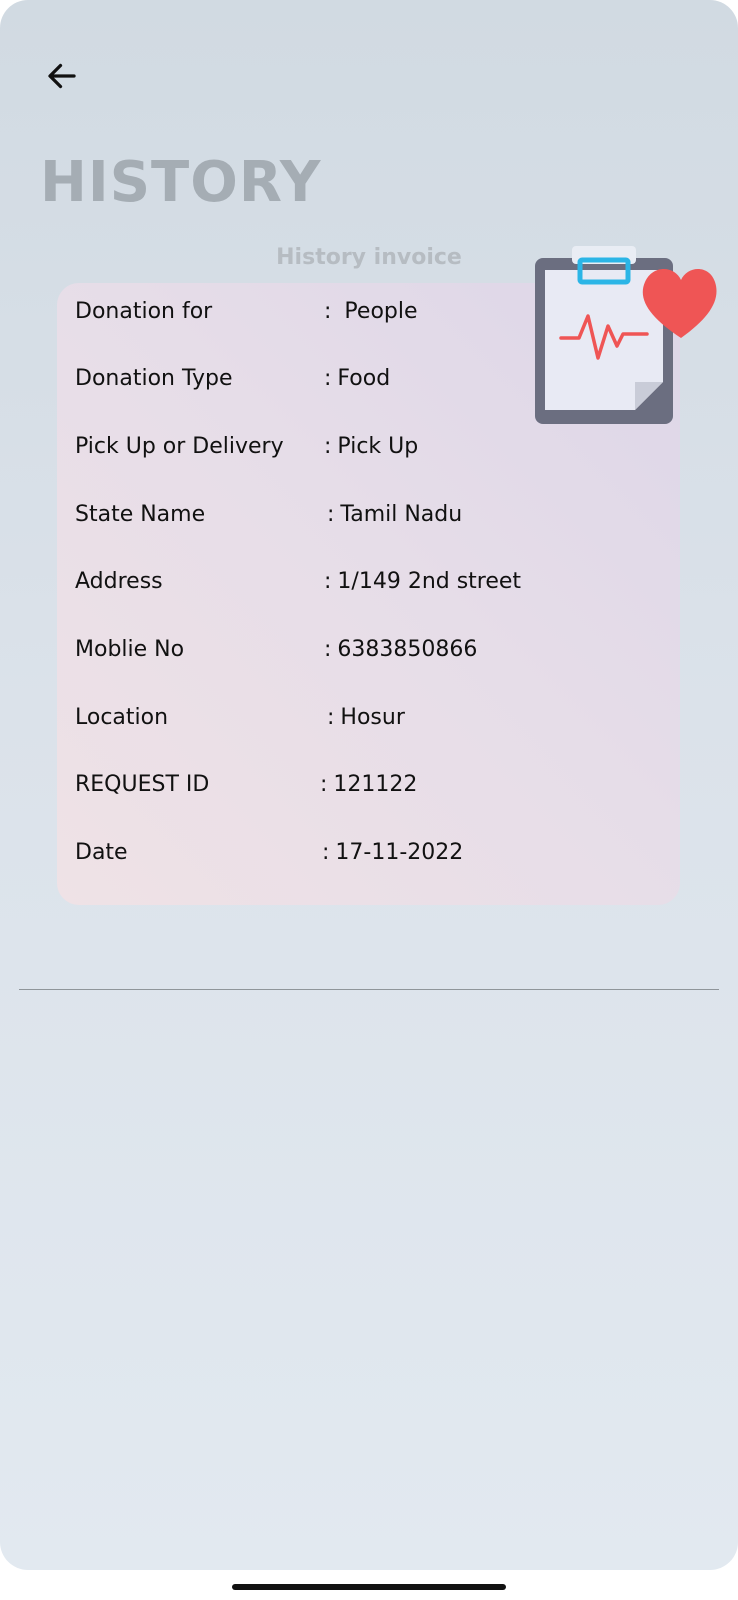 This screenshot has height=1600, width=738. I want to click on label-location: Location, so click(122, 717).